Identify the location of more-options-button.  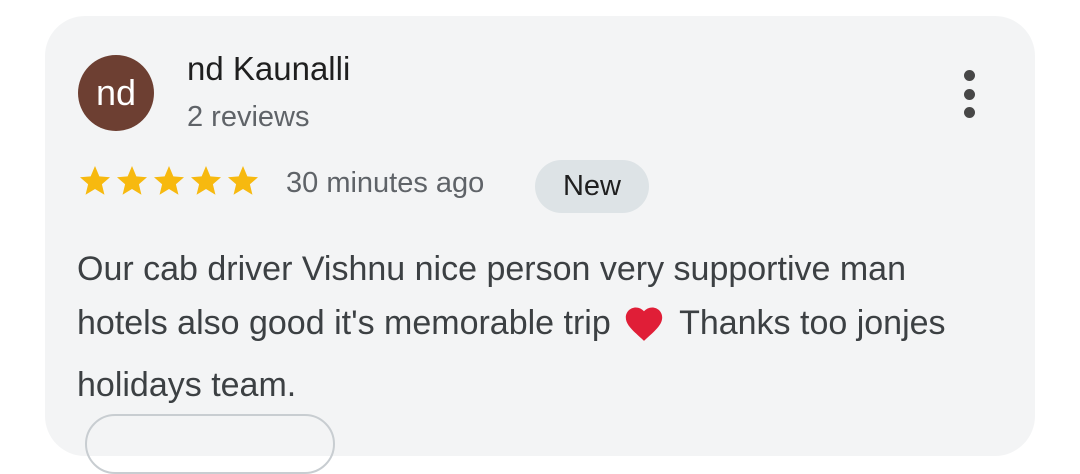
(969, 94).